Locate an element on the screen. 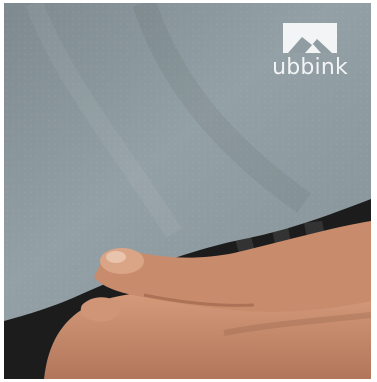 The width and height of the screenshot is (377, 382). brand-logo: ubbink is located at coordinates (310, 51).